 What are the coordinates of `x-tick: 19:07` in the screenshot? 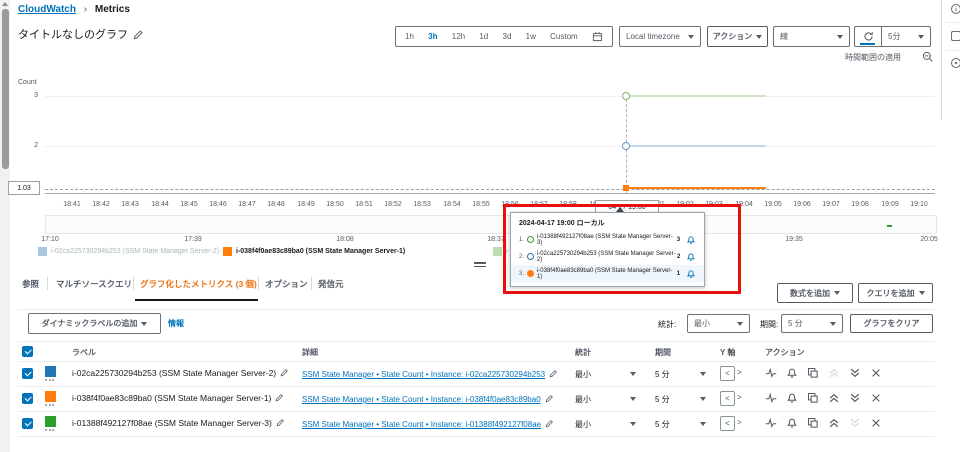 It's located at (831, 204).